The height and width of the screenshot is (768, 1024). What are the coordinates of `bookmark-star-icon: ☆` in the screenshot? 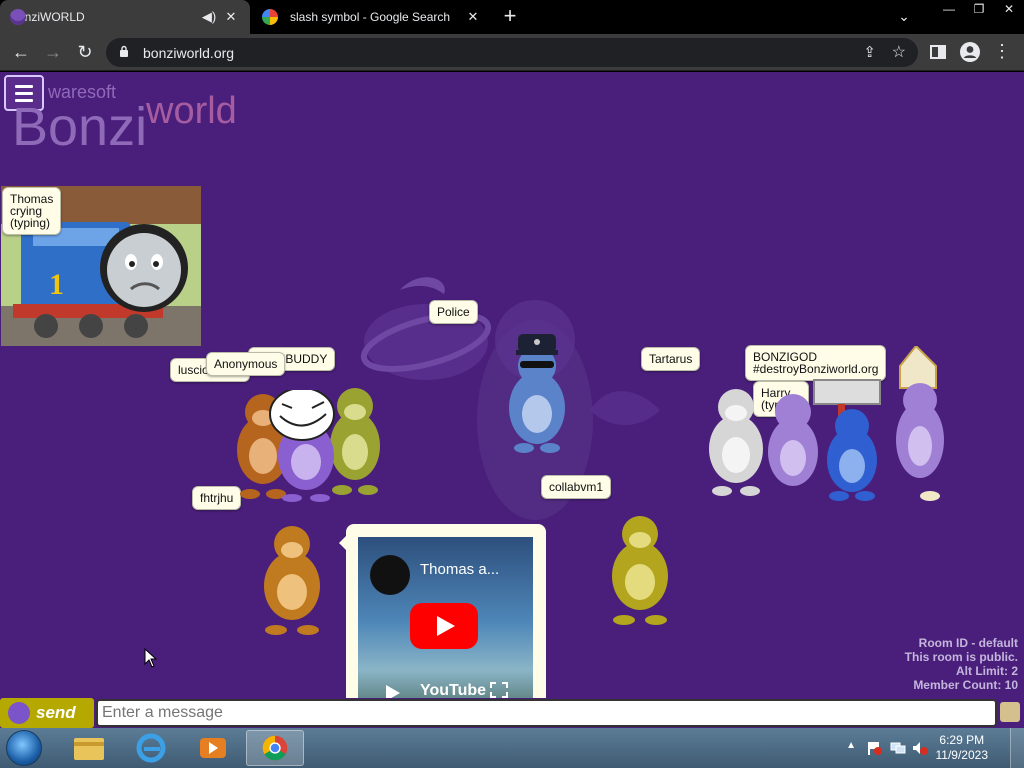 It's located at (899, 52).